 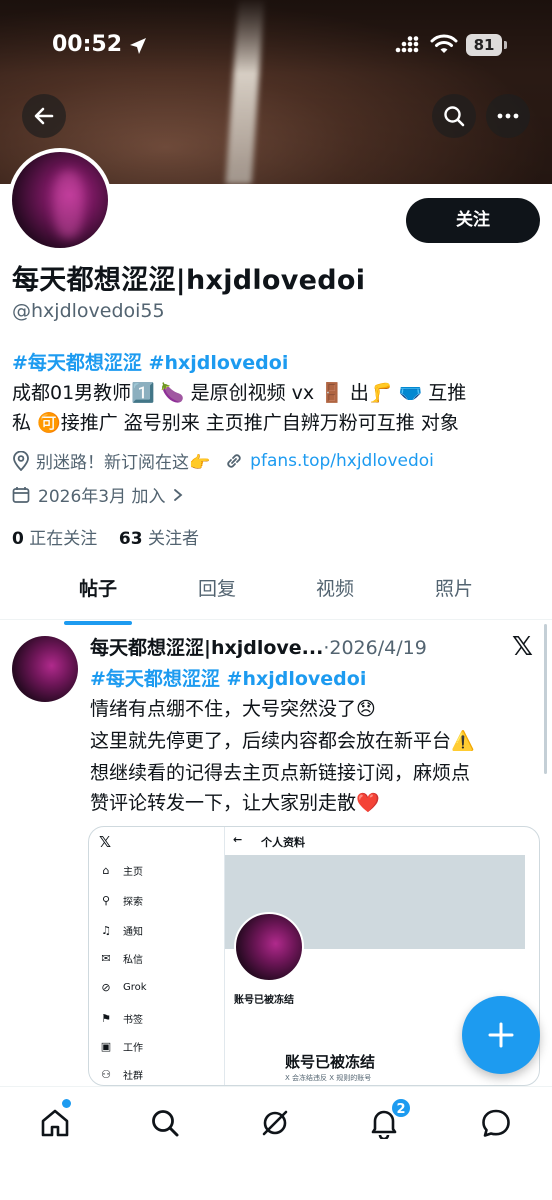 I want to click on more-dots-icon, so click(x=508, y=116).